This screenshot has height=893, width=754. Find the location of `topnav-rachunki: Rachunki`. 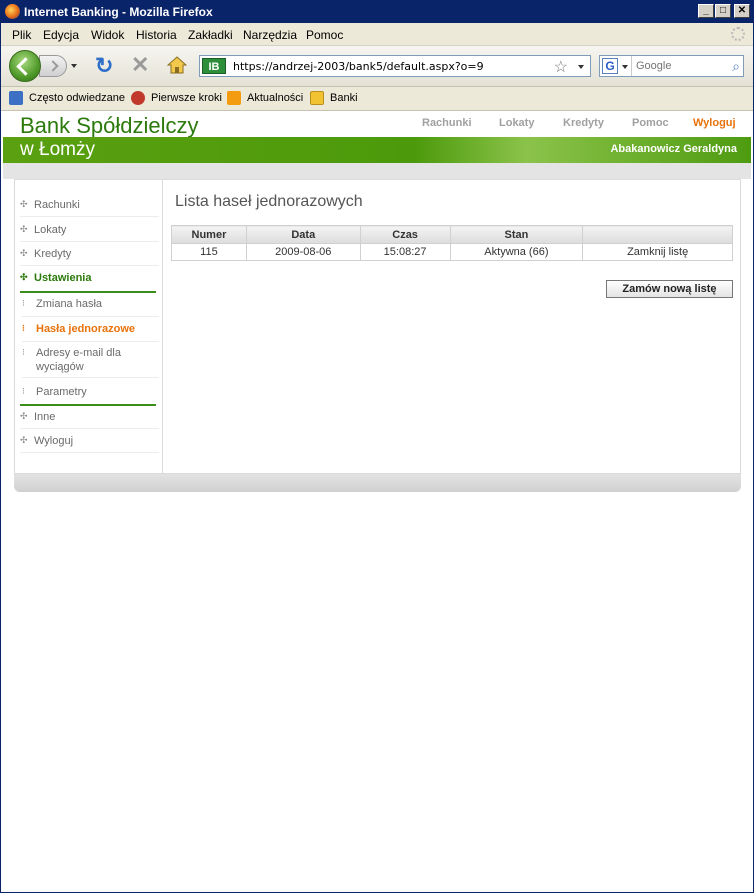

topnav-rachunki: Rachunki is located at coordinates (447, 123).